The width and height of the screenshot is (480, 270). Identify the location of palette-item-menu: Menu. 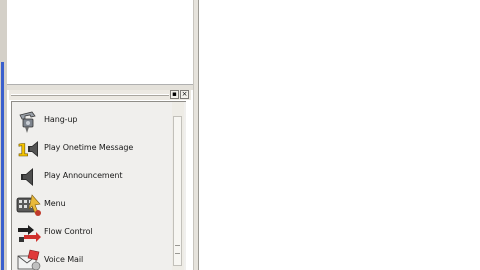
(95, 205).